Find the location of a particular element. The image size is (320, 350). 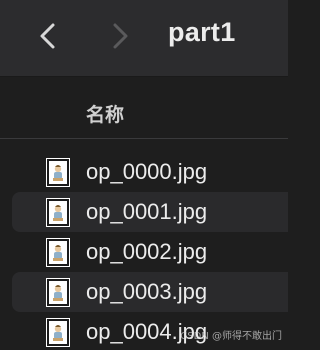

file-name: op_0001.jpg is located at coordinates (147, 211).